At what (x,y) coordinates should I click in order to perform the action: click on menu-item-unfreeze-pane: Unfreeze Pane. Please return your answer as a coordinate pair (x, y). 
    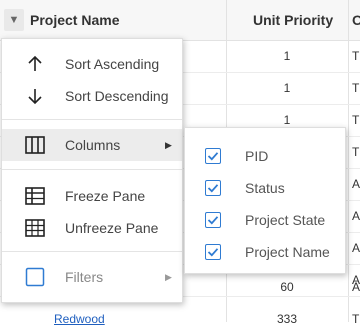
    Looking at the image, I should click on (92, 228).